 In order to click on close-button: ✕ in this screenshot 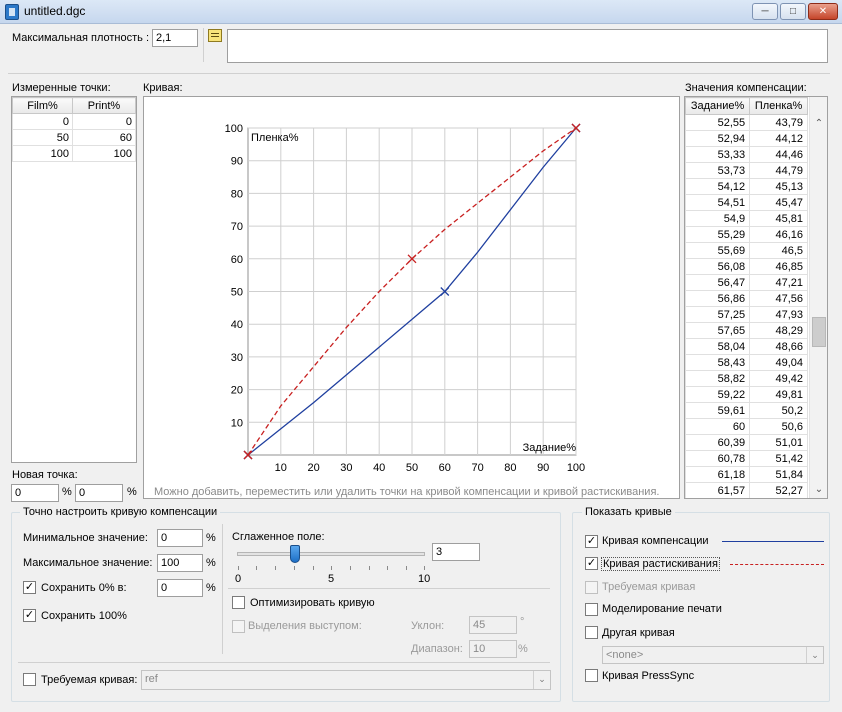, I will do `click(823, 11)`.